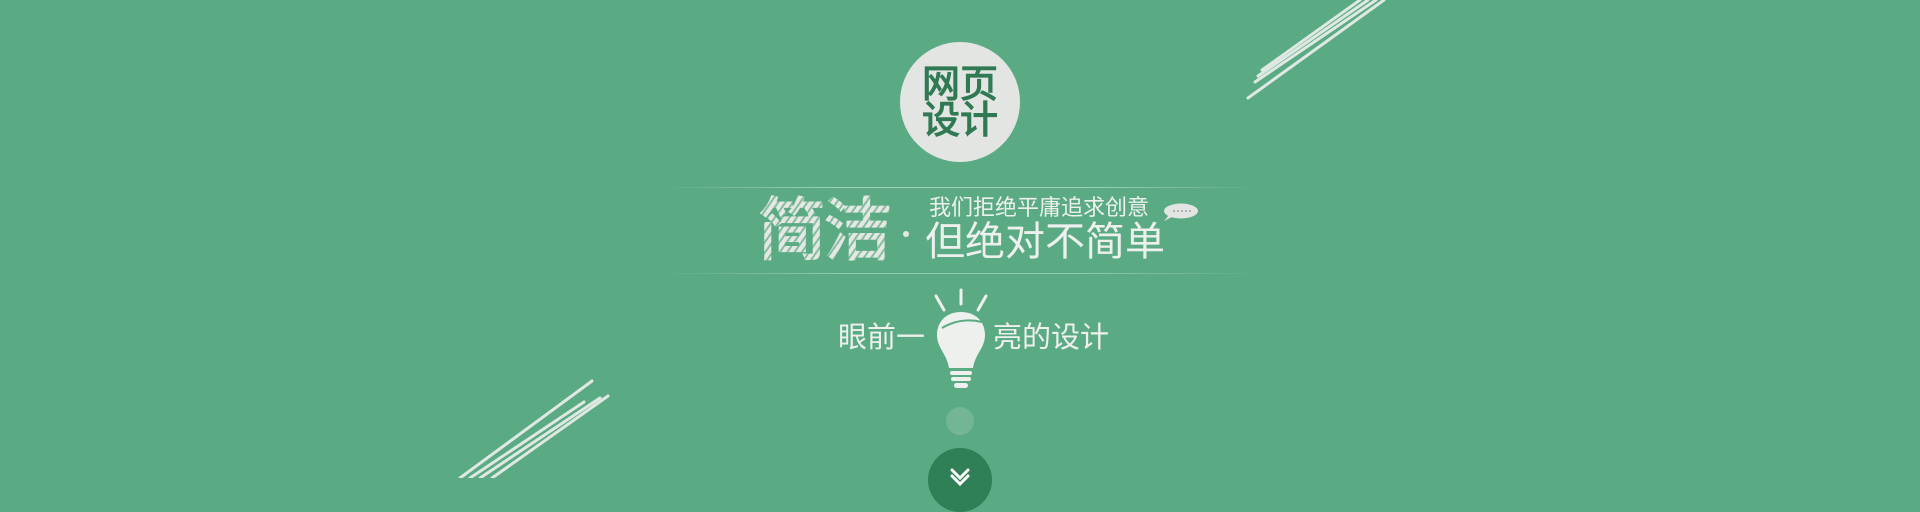 This screenshot has height=512, width=1920. Describe the element at coordinates (960, 273) in the screenshot. I see `divider-bottom` at that location.